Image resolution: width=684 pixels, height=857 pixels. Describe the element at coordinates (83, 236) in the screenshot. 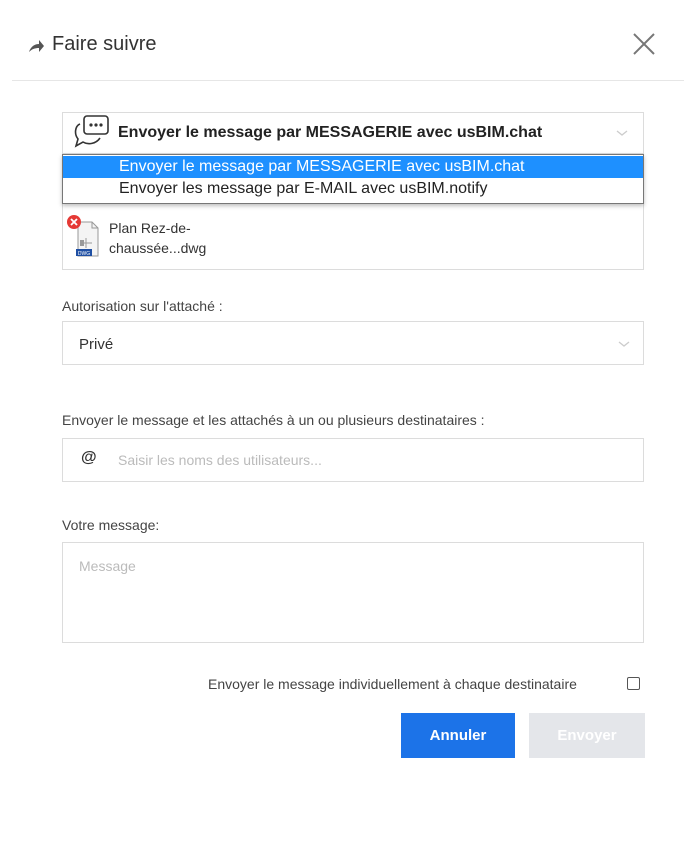

I see `dwg-file-icon: DWG` at that location.